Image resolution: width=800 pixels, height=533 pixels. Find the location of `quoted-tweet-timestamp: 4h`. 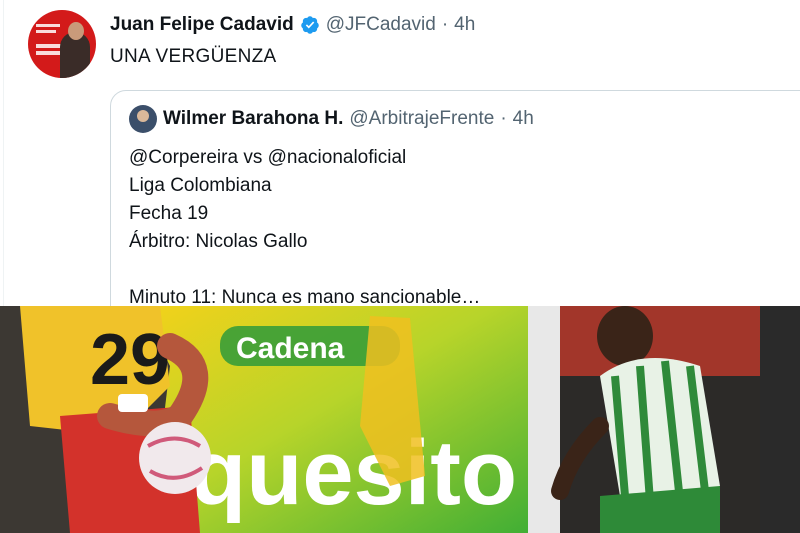

quoted-tweet-timestamp: 4h is located at coordinates (523, 118).